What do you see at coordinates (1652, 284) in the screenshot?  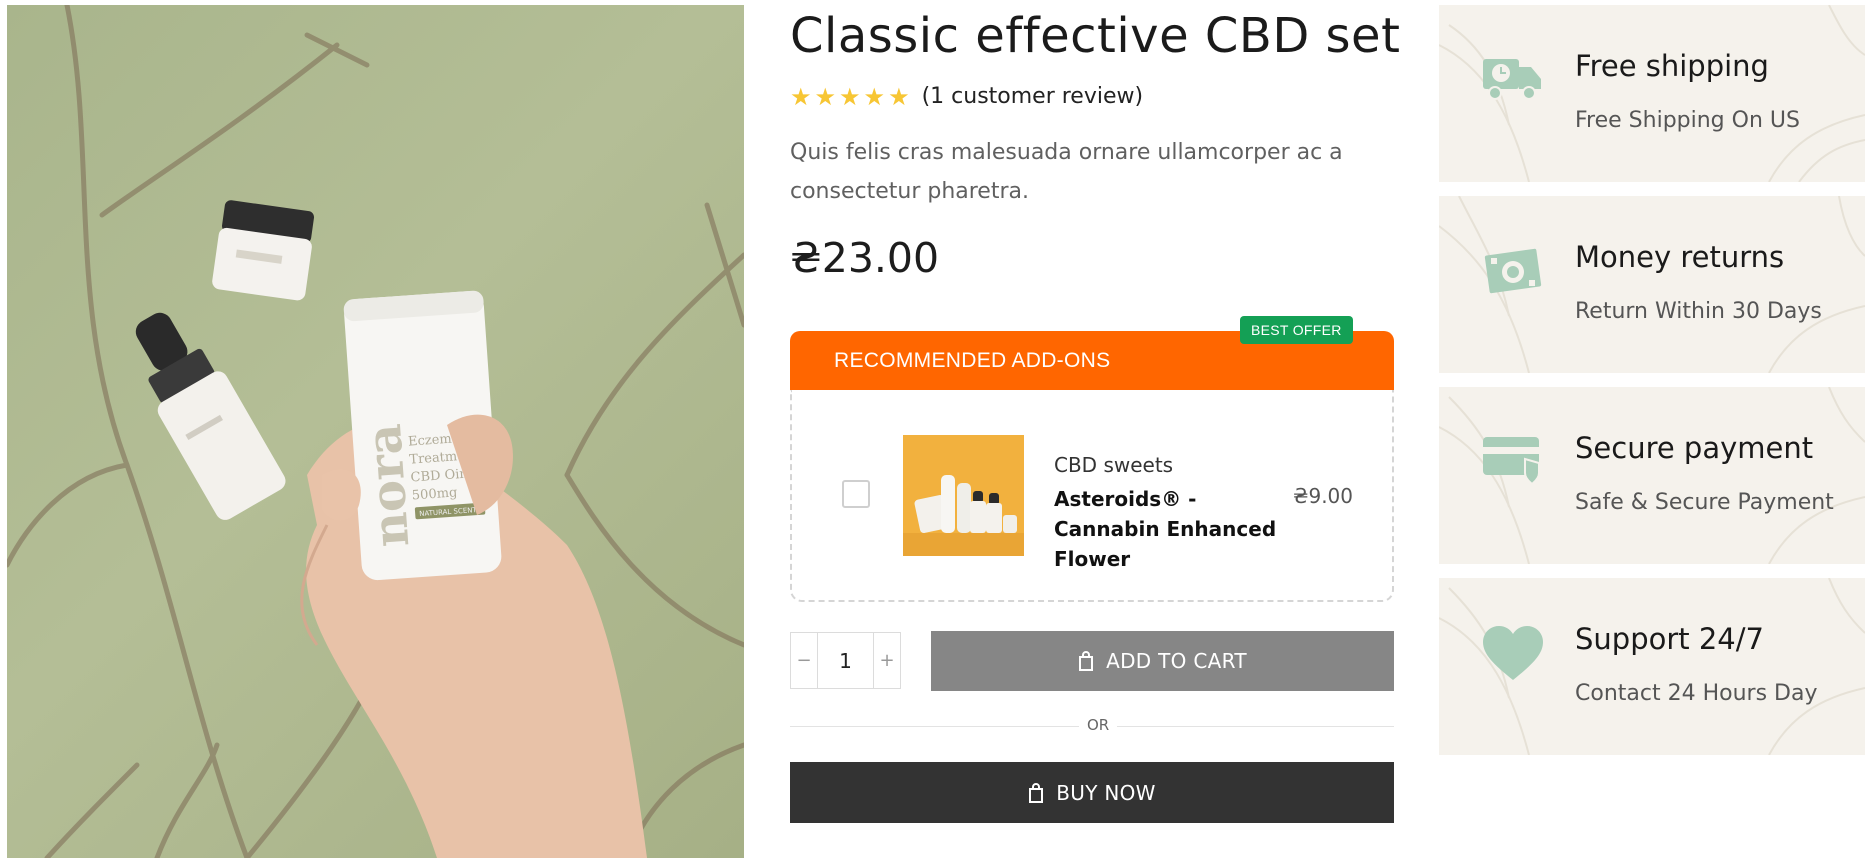 I see `feature-money-returns: Money returns Return Within 30 Days` at bounding box center [1652, 284].